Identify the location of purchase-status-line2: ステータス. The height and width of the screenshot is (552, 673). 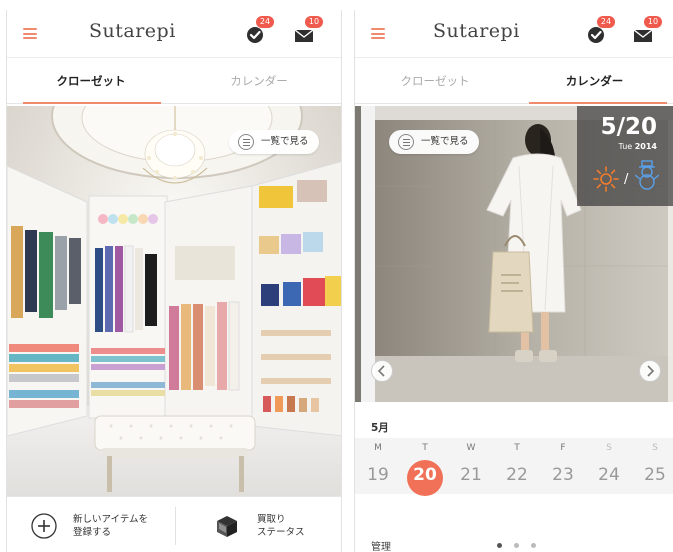
(281, 532).